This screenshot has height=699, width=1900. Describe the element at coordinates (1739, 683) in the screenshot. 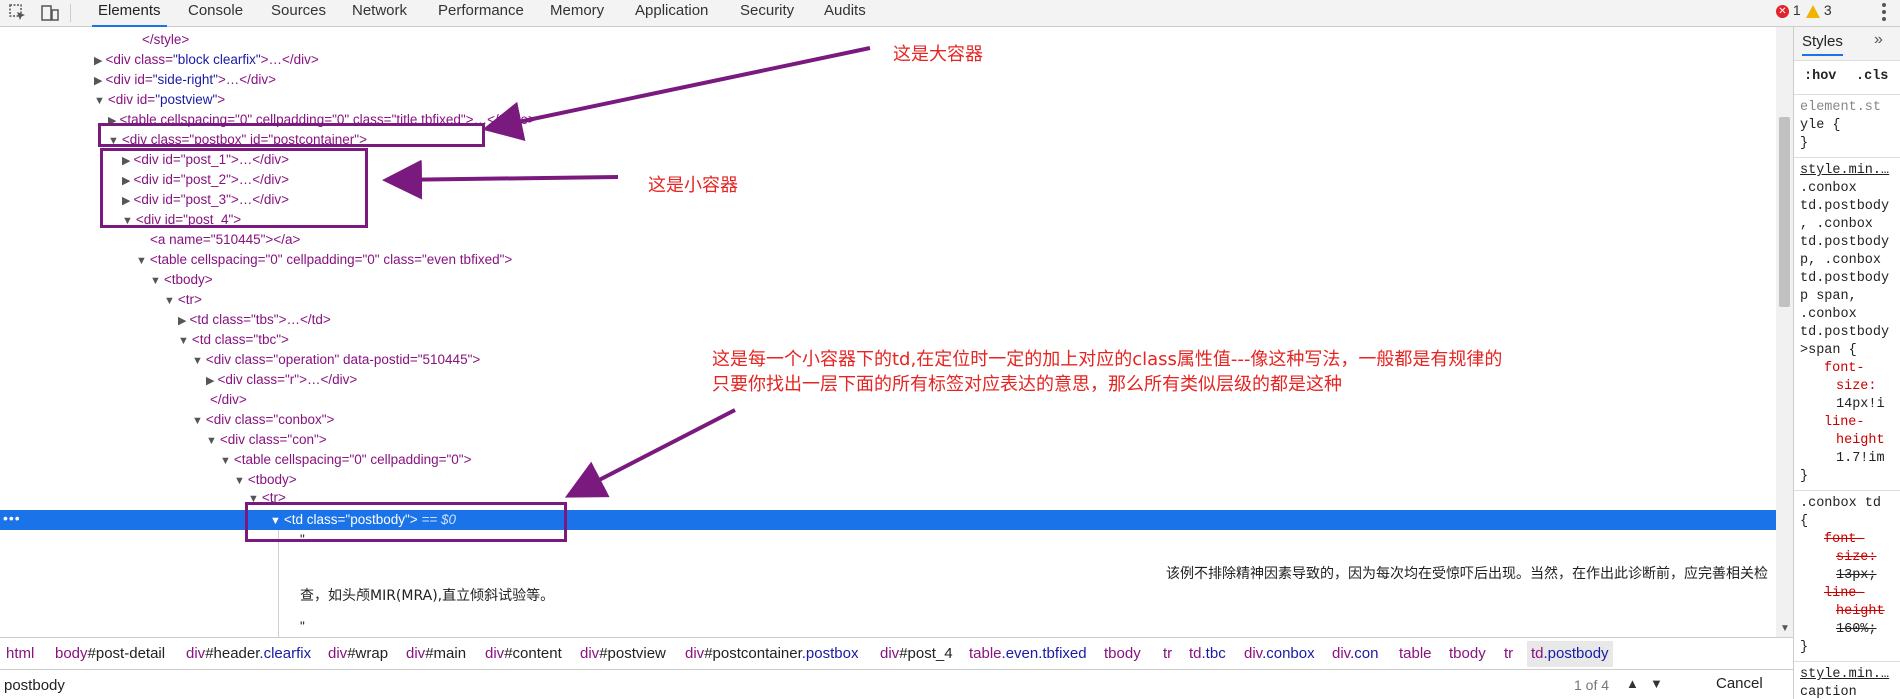

I see `cancel-button: Cancel` at that location.